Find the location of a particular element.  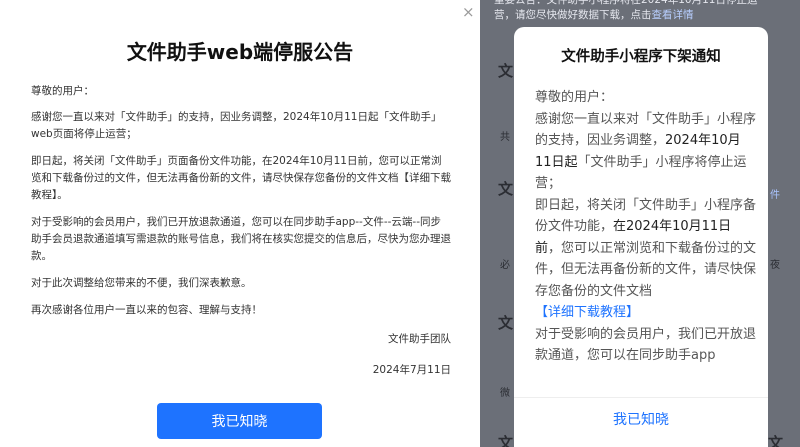

banner-line-2: 营，请您尽快做好数据下载，点击查看详情 is located at coordinates (644, 15).